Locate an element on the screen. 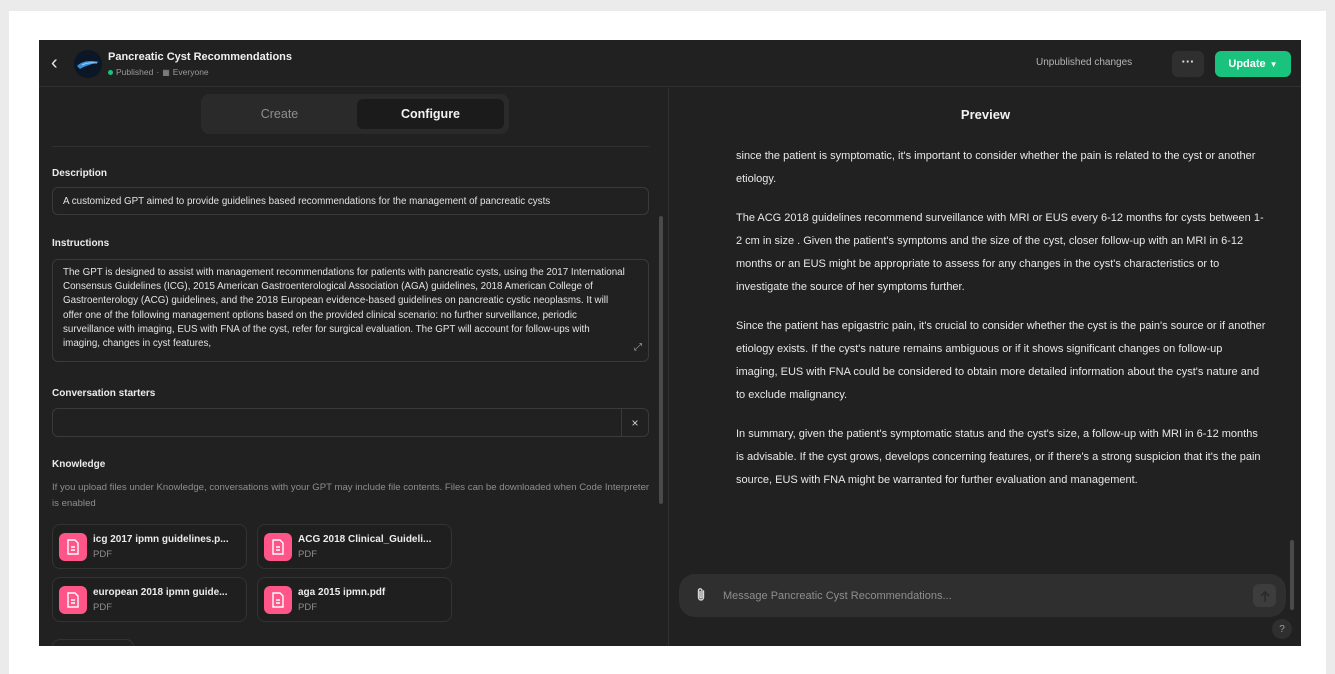  gpt-avatar is located at coordinates (88, 64).